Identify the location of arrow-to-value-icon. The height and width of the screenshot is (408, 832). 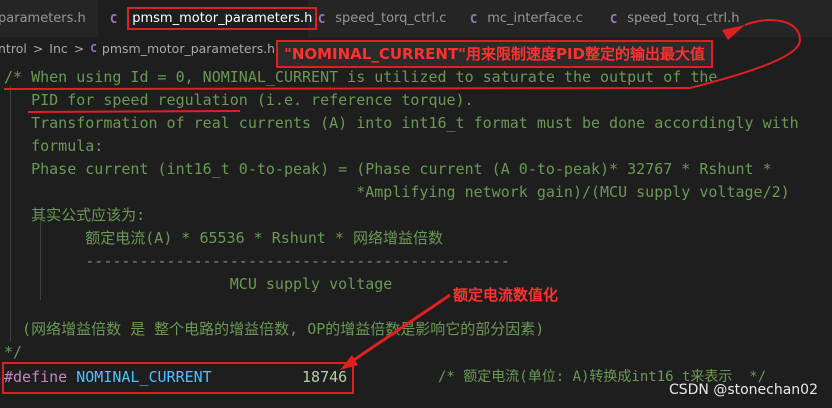
(397, 330).